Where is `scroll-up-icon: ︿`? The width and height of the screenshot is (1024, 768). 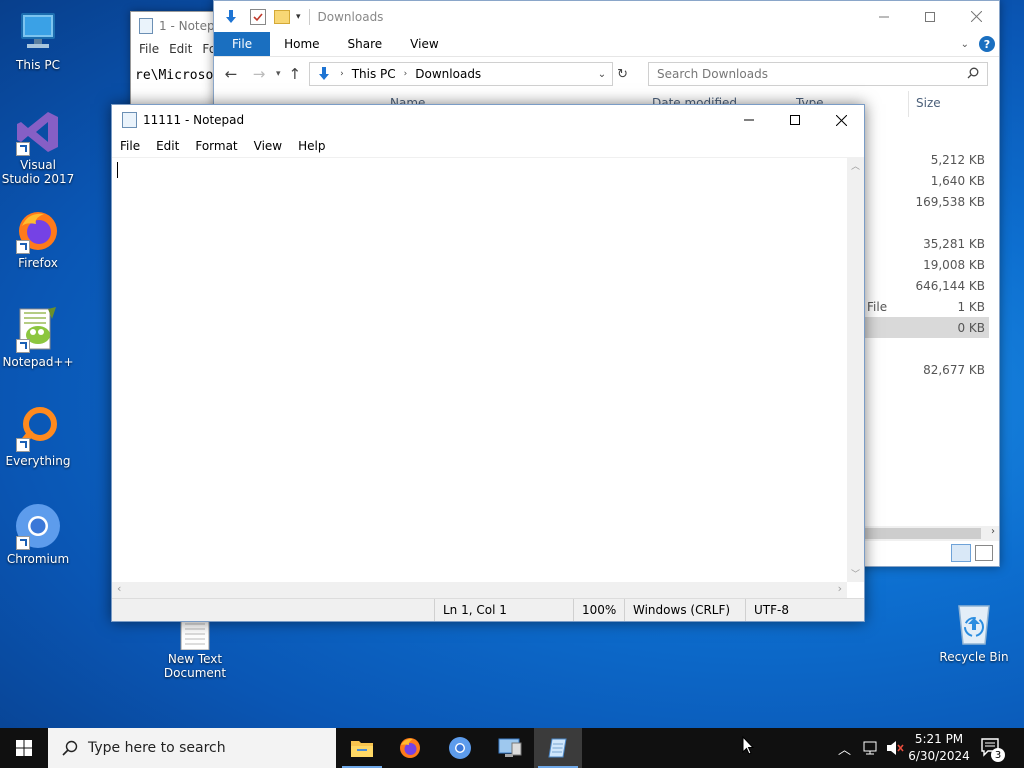 scroll-up-icon: ︿ is located at coordinates (855, 165).